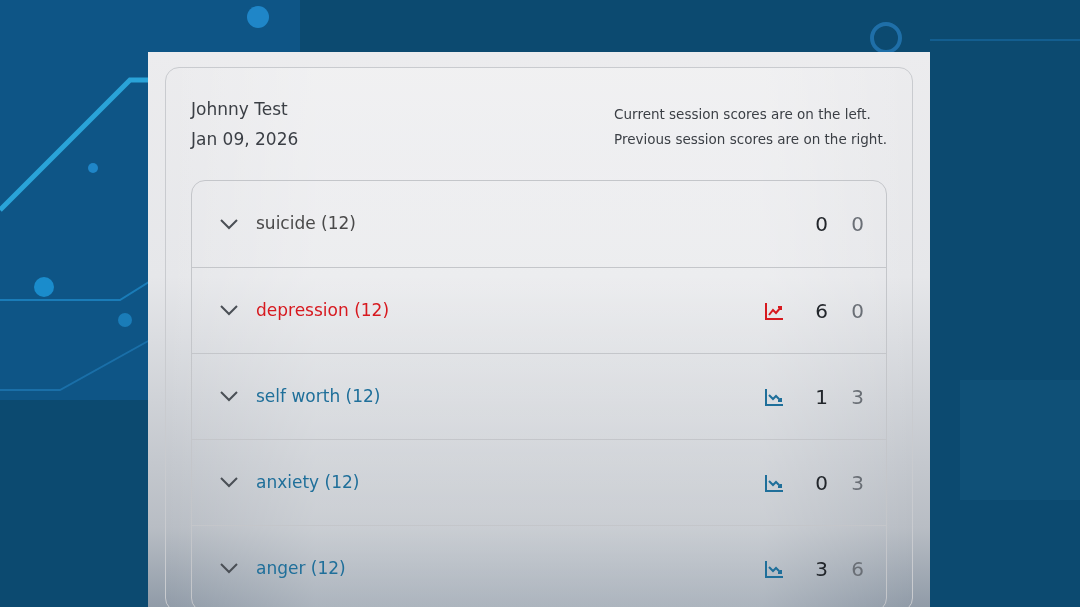 The image size is (1080, 607). Describe the element at coordinates (306, 224) in the screenshot. I see `category-label: suicide (12)` at that location.